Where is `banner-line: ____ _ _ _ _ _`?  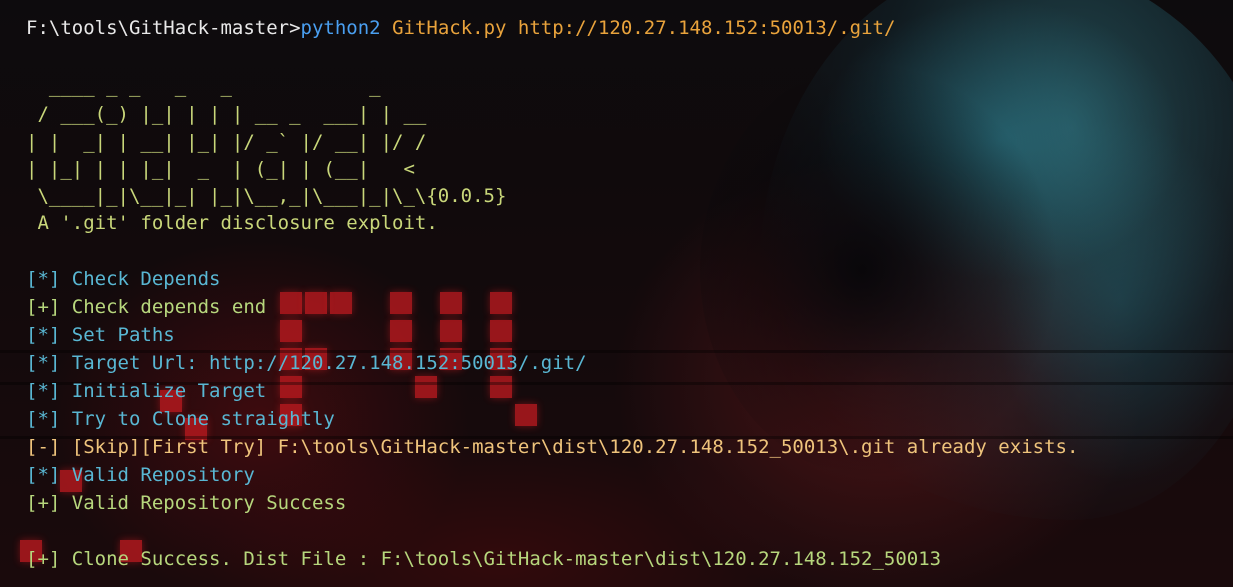
banner-line: ____ _ _ _ _ _ is located at coordinates (203, 86).